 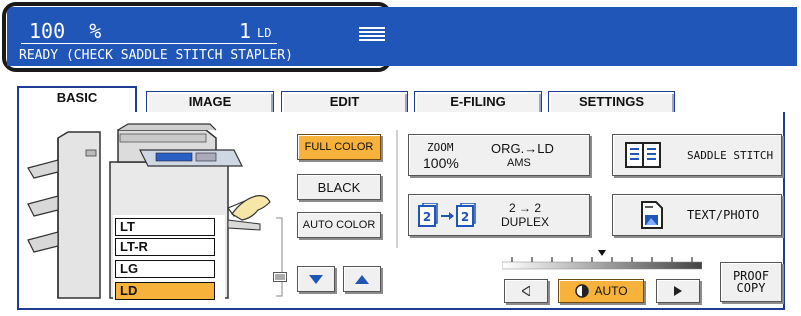 I want to click on auto-density-icon, so click(x=582, y=291).